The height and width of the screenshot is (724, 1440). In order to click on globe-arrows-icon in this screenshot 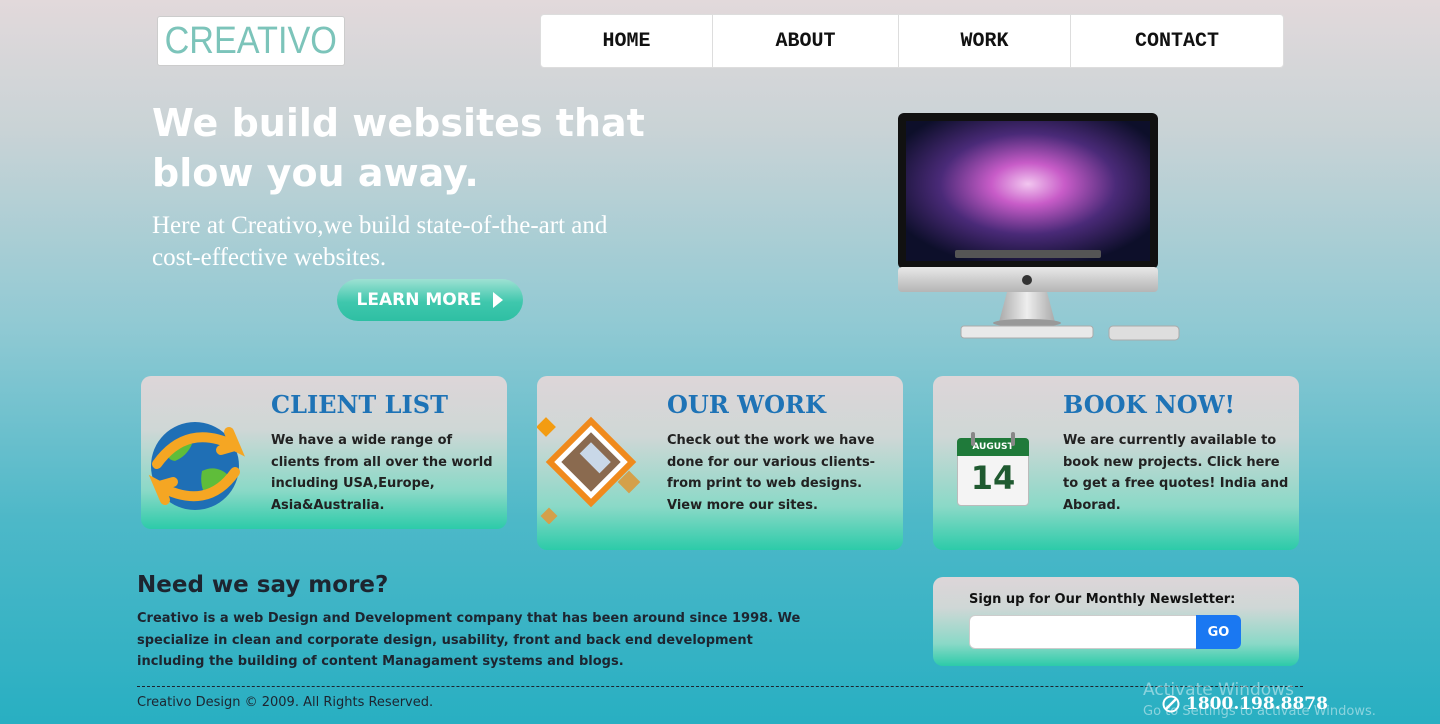, I will do `click(196, 466)`.